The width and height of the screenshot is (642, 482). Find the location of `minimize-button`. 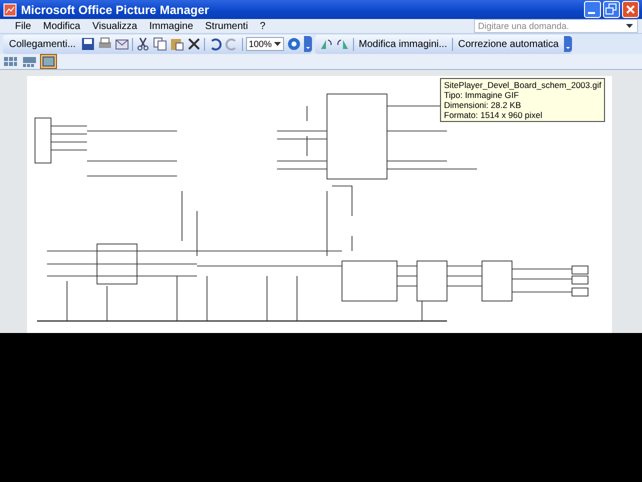

minimize-button is located at coordinates (592, 9).